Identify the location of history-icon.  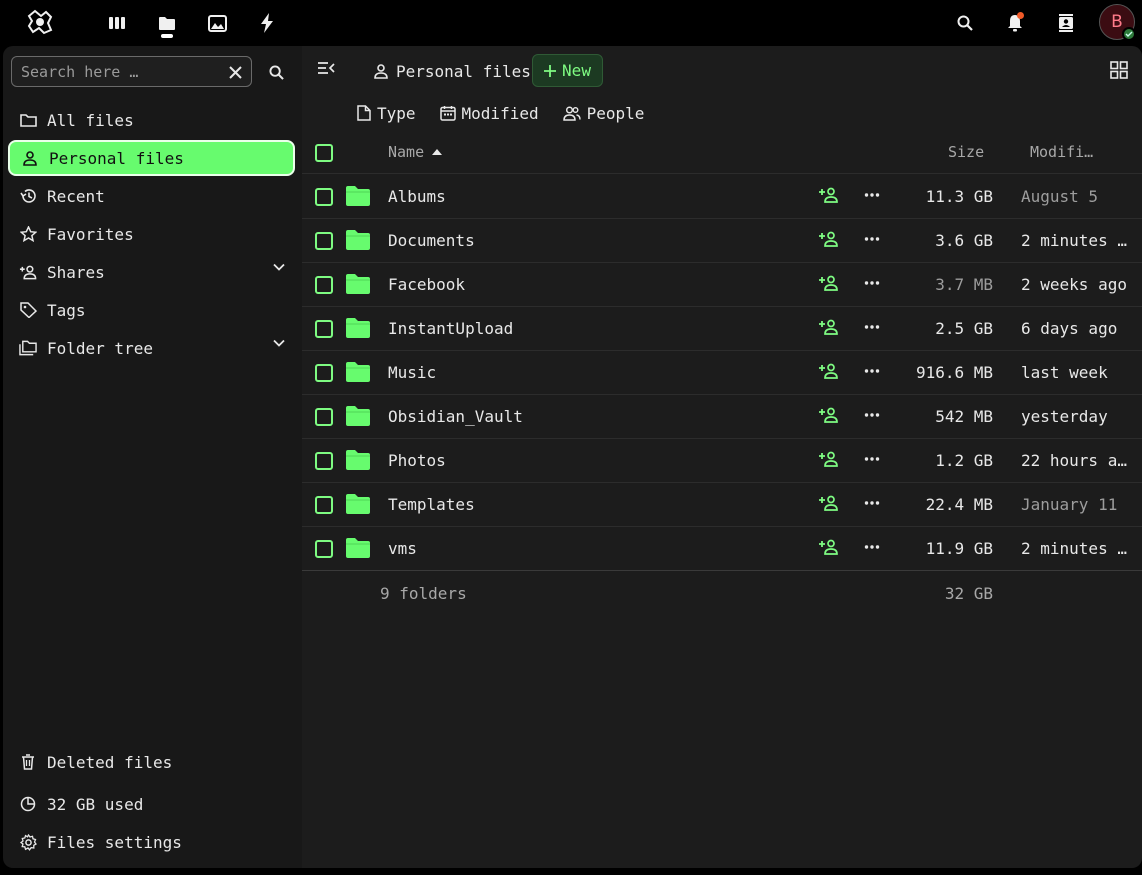
(28, 196).